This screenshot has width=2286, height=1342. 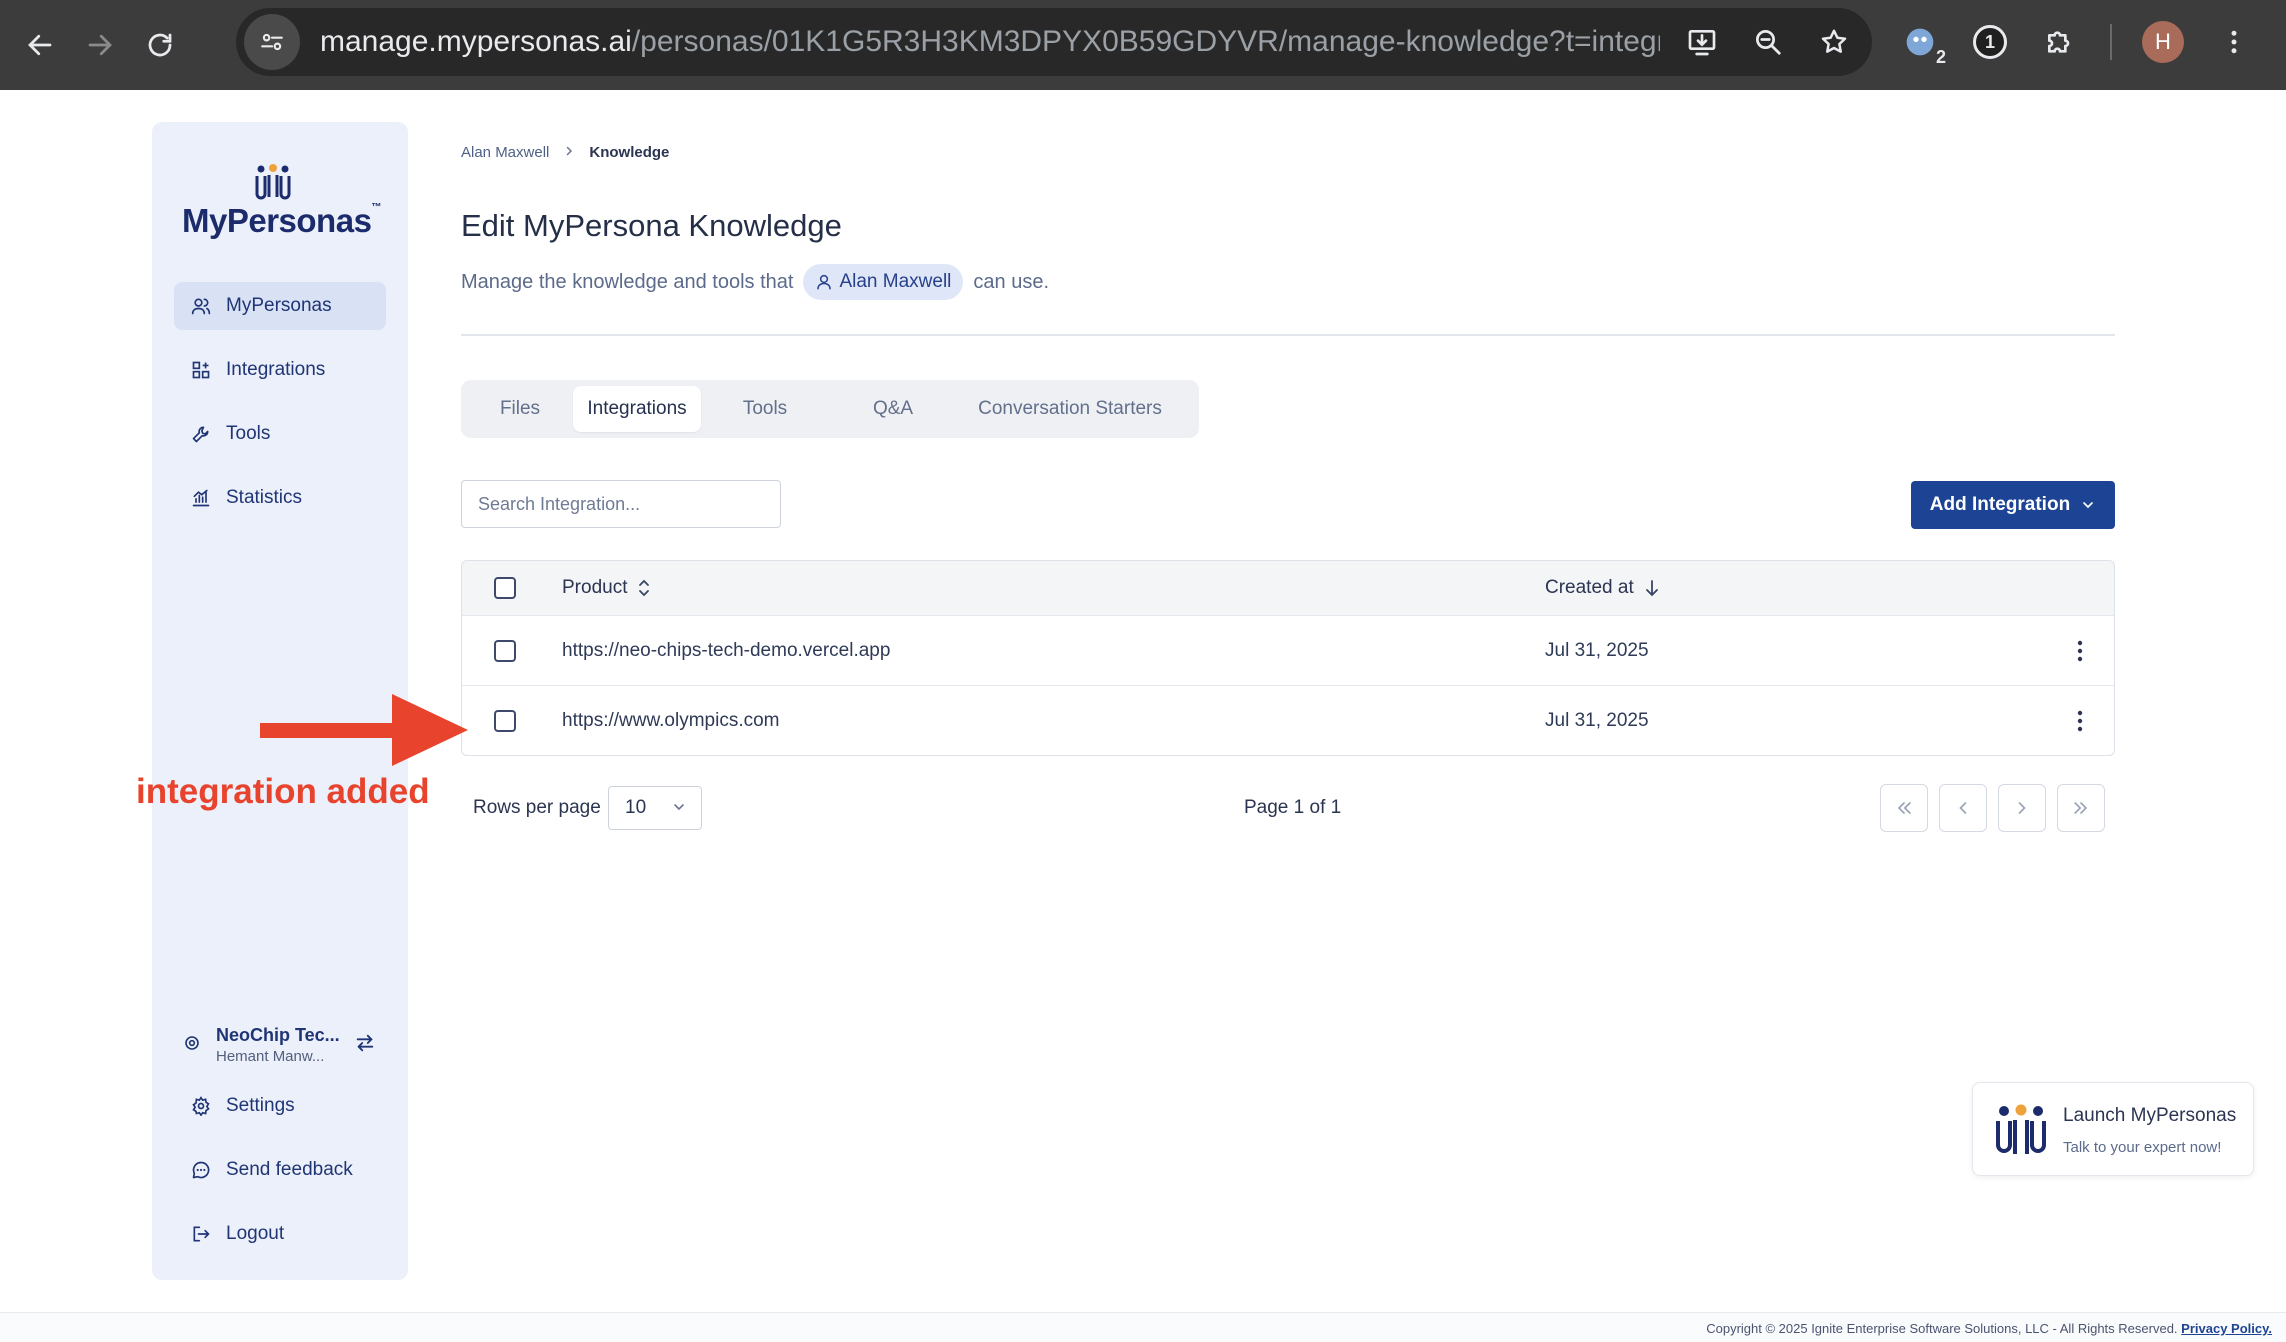 I want to click on arrow-left-icon, so click(x=40, y=45).